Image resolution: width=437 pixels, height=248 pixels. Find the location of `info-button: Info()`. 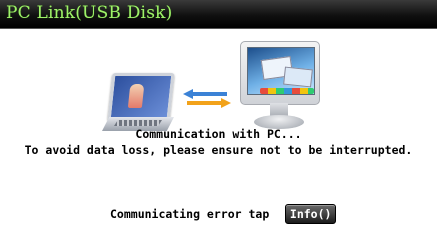

info-button: Info() is located at coordinates (310, 213).